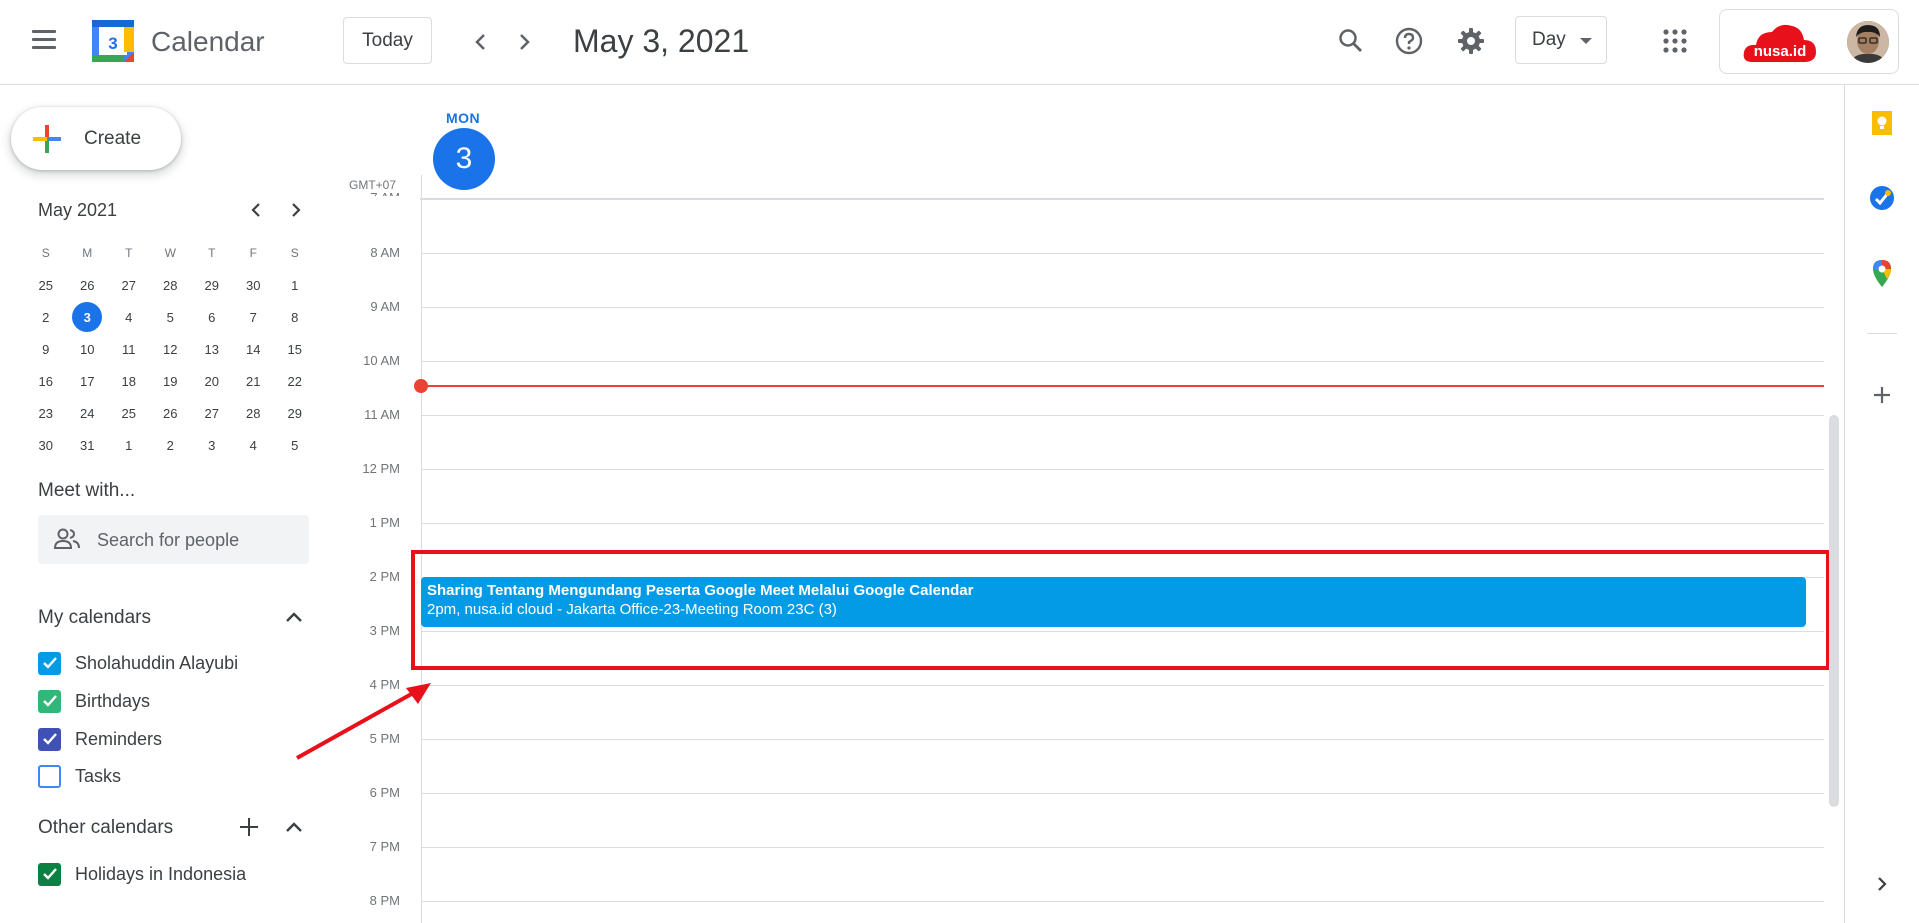 The image size is (1919, 923). I want to click on mini-calendar-day-number: 16, so click(45, 381).